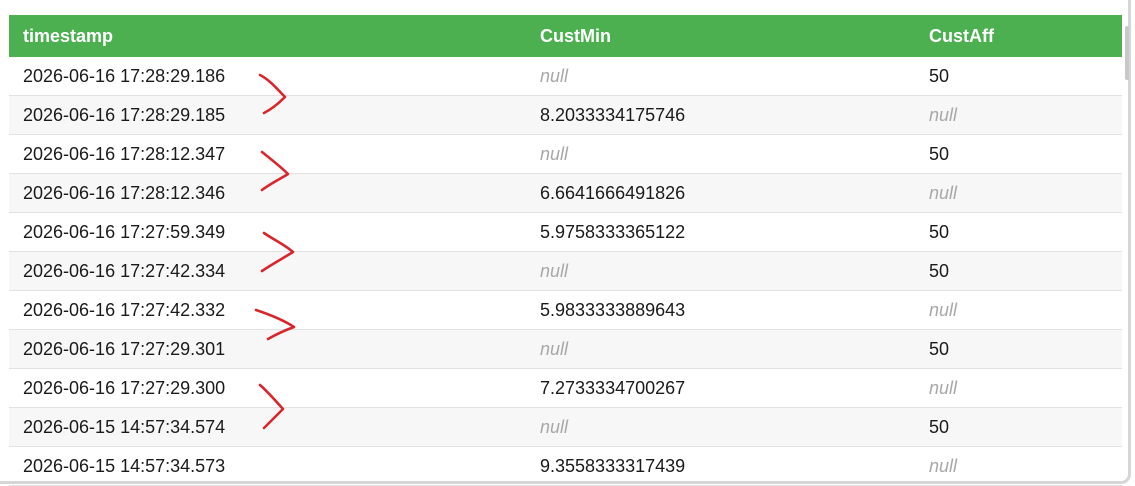 This screenshot has height=486, width=1135. I want to click on table-header: timestamp CustMin CustAff, so click(565, 36).